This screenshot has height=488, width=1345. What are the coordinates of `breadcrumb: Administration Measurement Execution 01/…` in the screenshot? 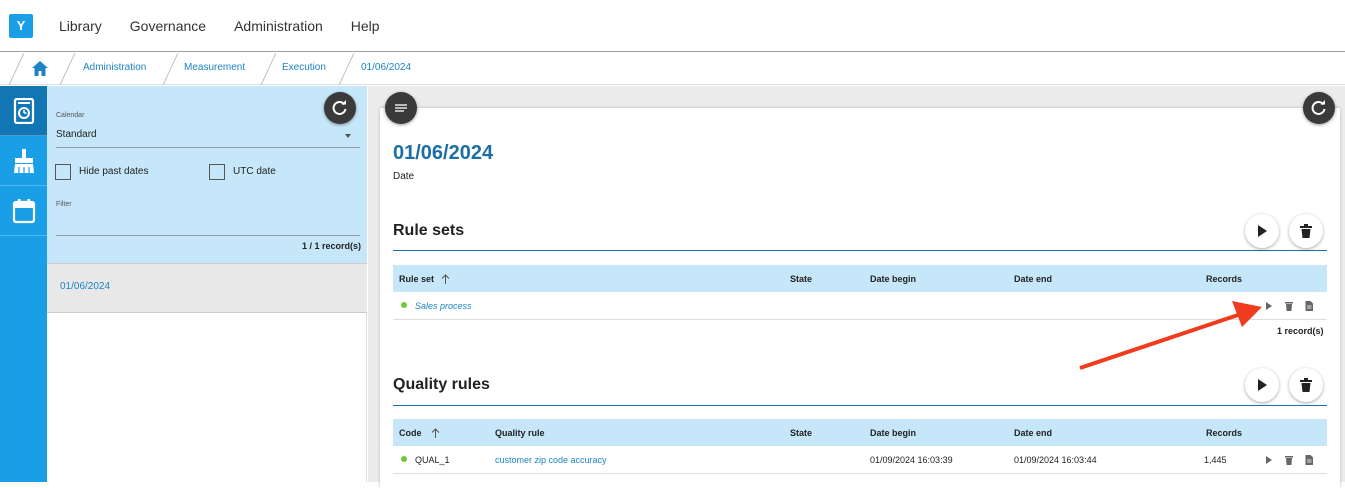 It's located at (672, 69).